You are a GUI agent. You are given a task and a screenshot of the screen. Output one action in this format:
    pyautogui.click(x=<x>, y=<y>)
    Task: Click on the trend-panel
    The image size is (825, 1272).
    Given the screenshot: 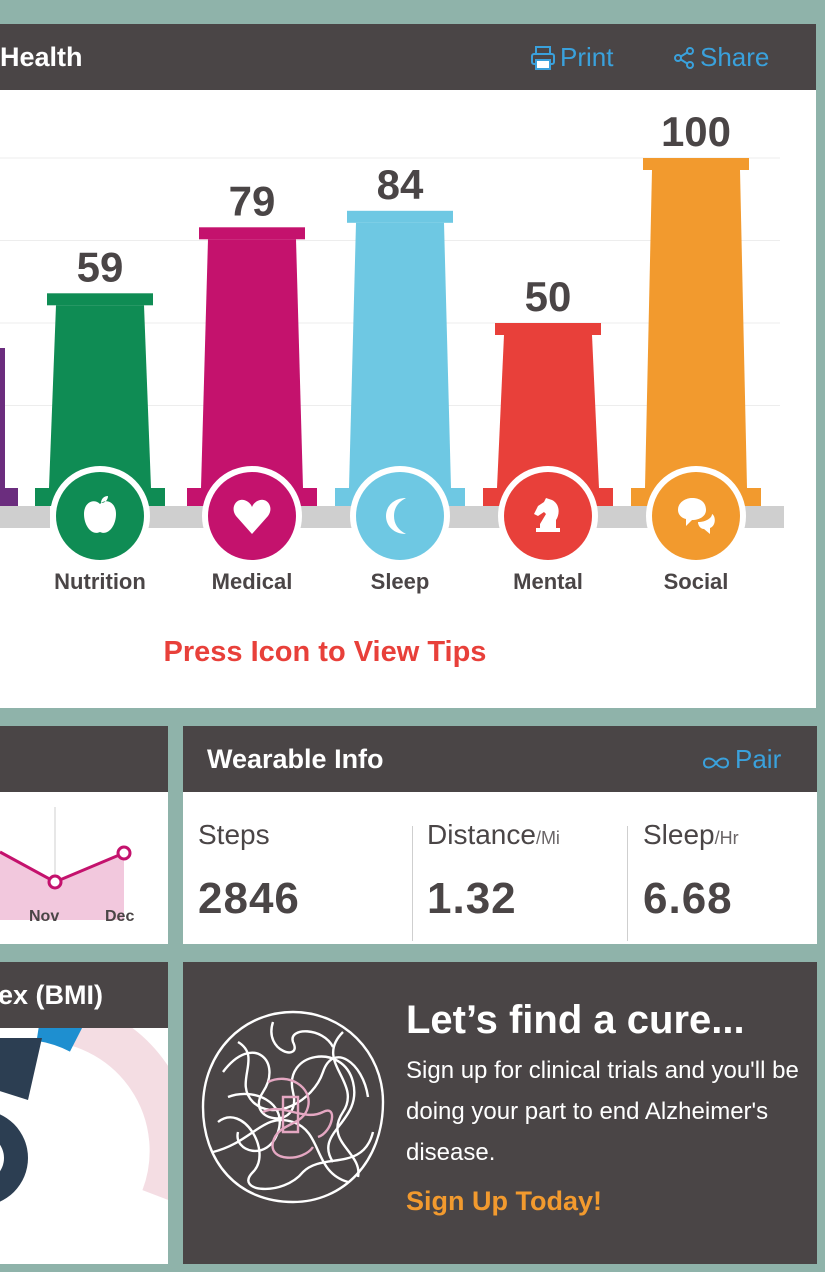 What is the action you would take?
    pyautogui.click(x=84, y=835)
    